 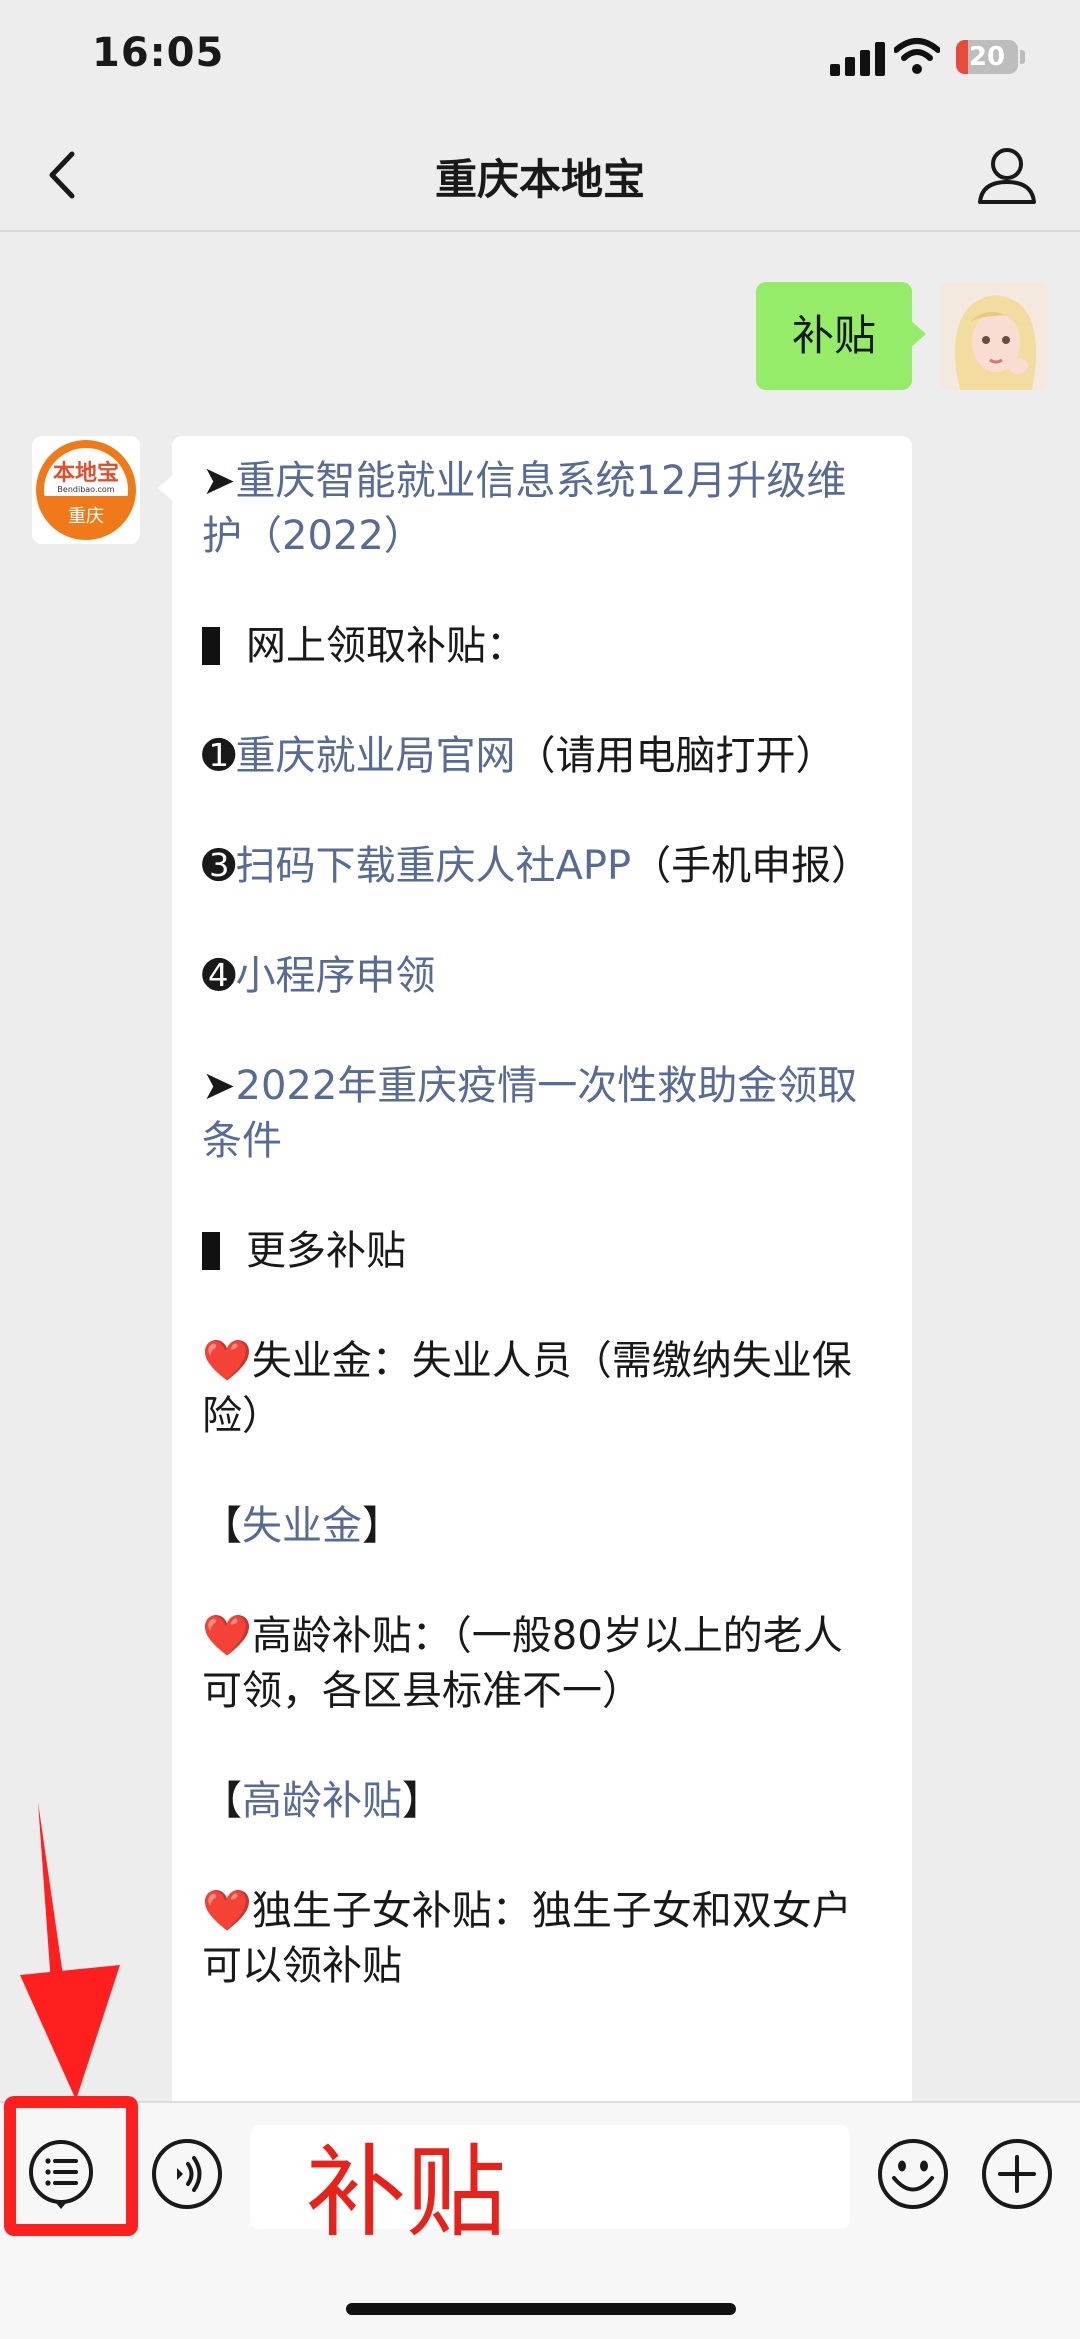 What do you see at coordinates (527, 1388) in the screenshot?
I see `subsidy-text: 失业金：失业人员（需缴纳失业保险）` at bounding box center [527, 1388].